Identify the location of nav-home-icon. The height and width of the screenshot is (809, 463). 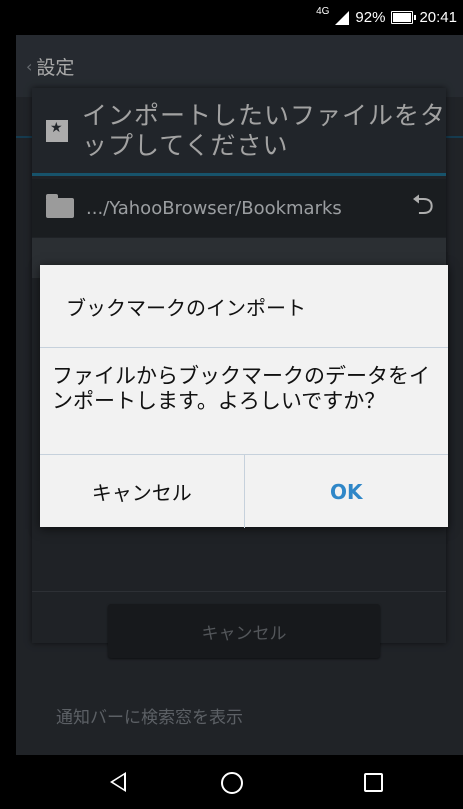
(232, 783).